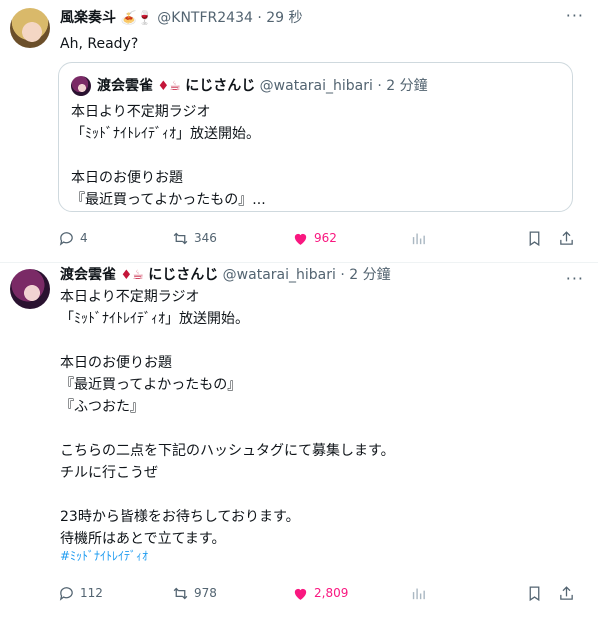 The width and height of the screenshot is (598, 617). I want to click on reply-count: 112, so click(91, 593).